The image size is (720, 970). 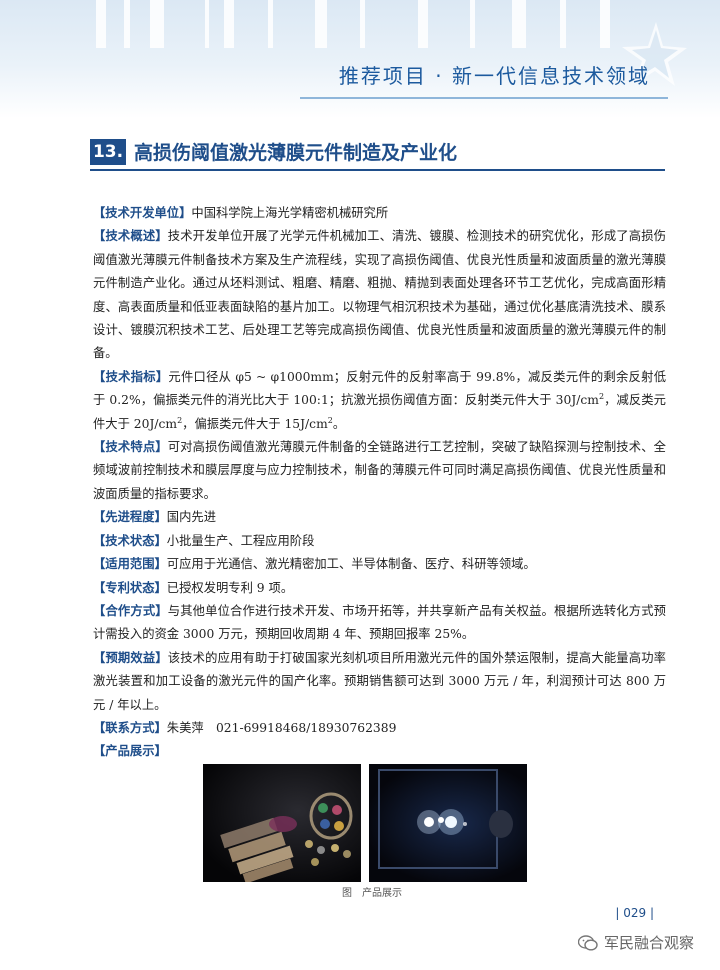 I want to click on entry-label: 【先进程度】, so click(x=130, y=517).